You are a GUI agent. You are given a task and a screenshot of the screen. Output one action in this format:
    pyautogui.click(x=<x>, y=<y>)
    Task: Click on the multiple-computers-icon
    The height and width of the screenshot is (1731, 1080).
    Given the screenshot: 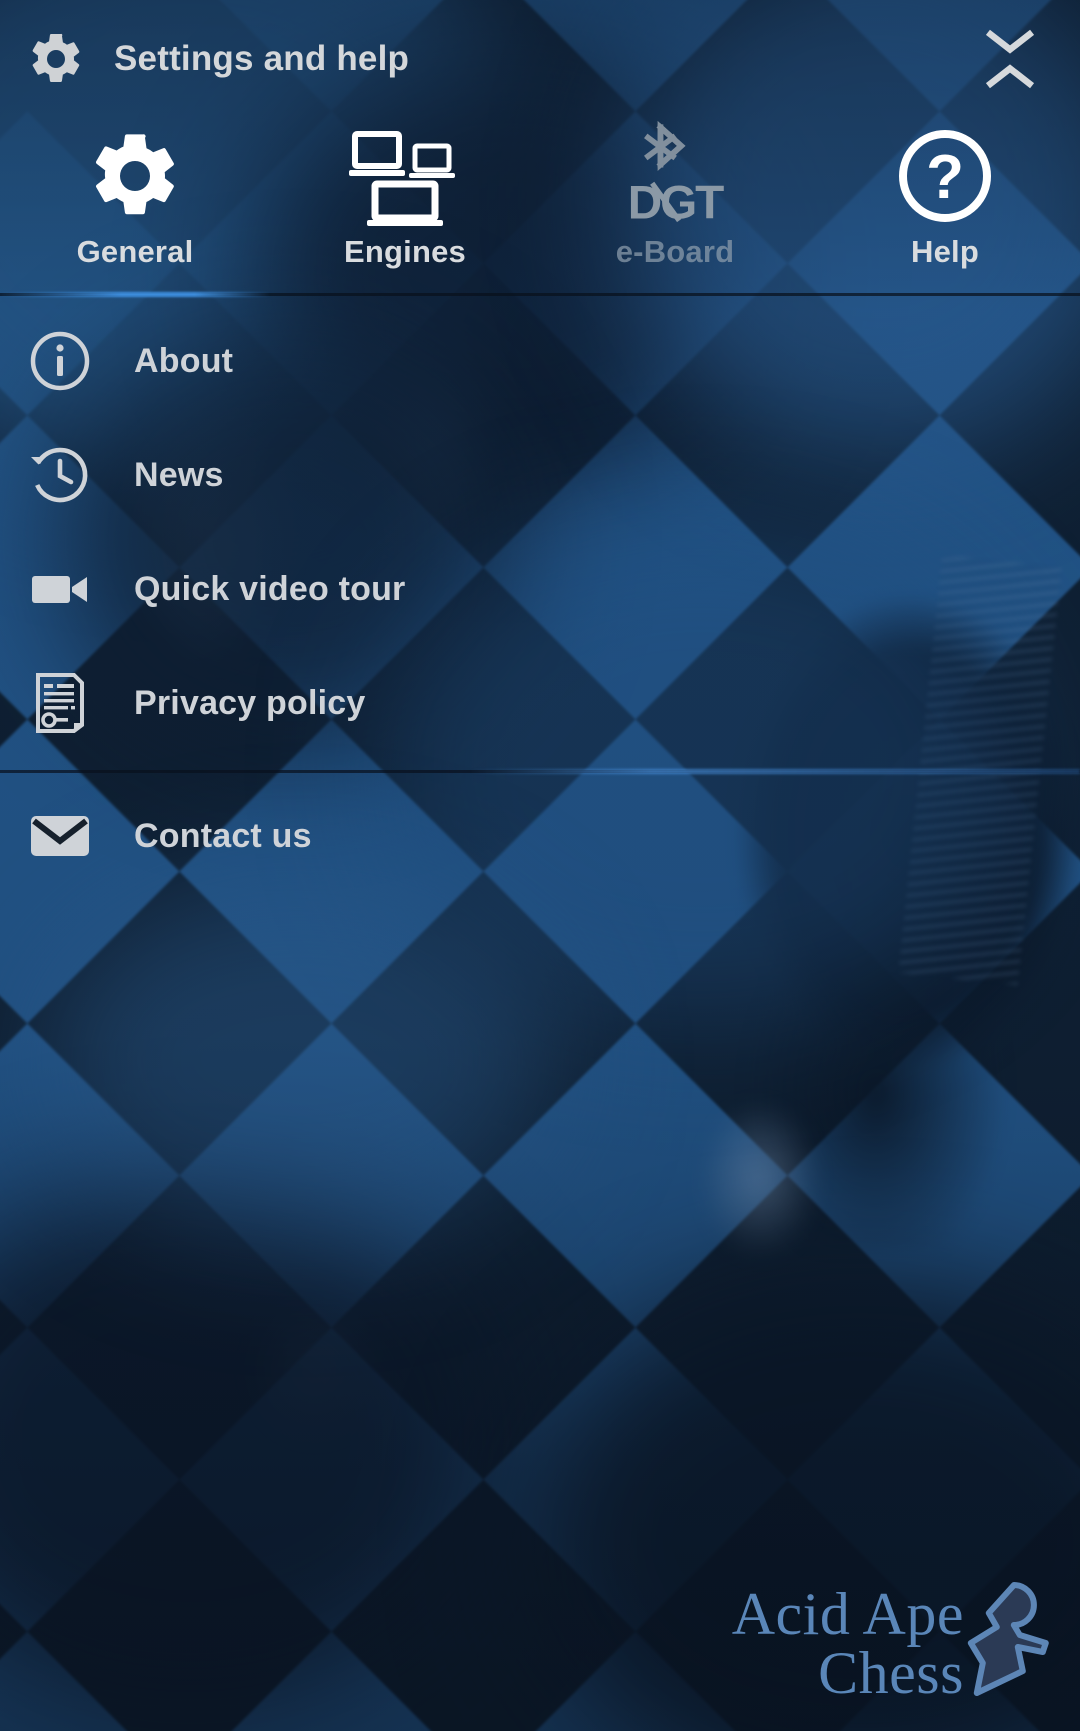 What is the action you would take?
    pyautogui.click(x=405, y=176)
    